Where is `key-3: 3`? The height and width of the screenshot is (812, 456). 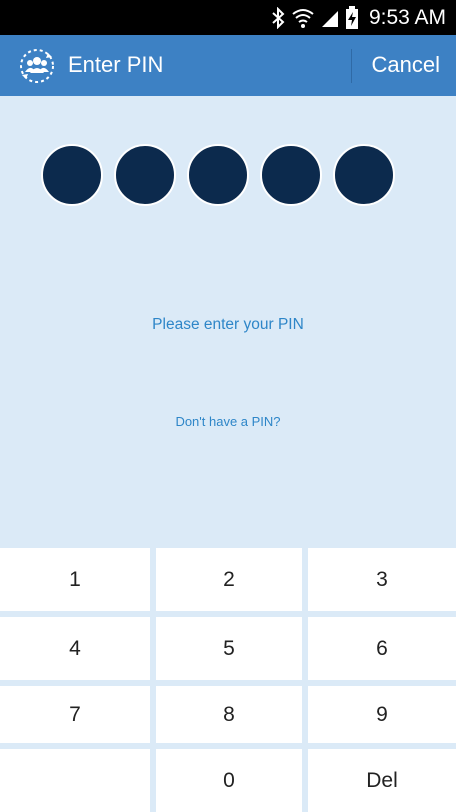 key-3: 3 is located at coordinates (382, 579).